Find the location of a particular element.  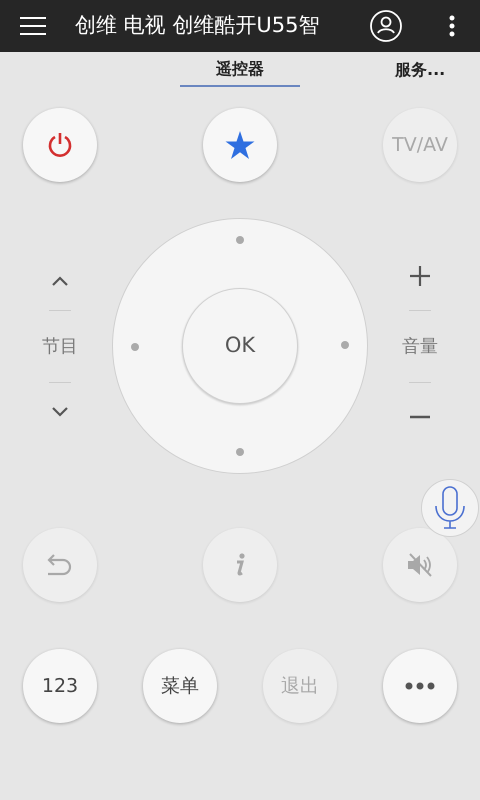

more-icon is located at coordinates (420, 686).